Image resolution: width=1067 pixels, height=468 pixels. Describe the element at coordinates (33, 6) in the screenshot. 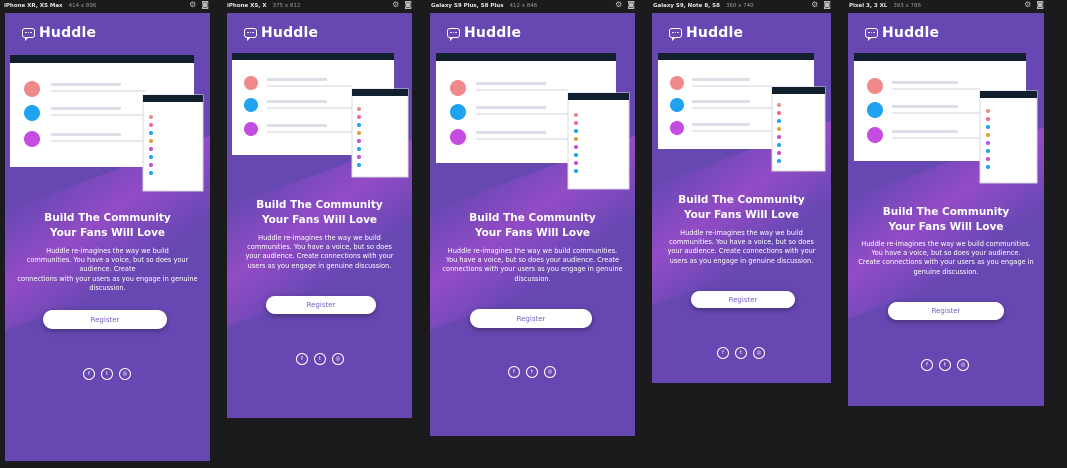

I see `device-name: iPhone XR, XS Max` at that location.